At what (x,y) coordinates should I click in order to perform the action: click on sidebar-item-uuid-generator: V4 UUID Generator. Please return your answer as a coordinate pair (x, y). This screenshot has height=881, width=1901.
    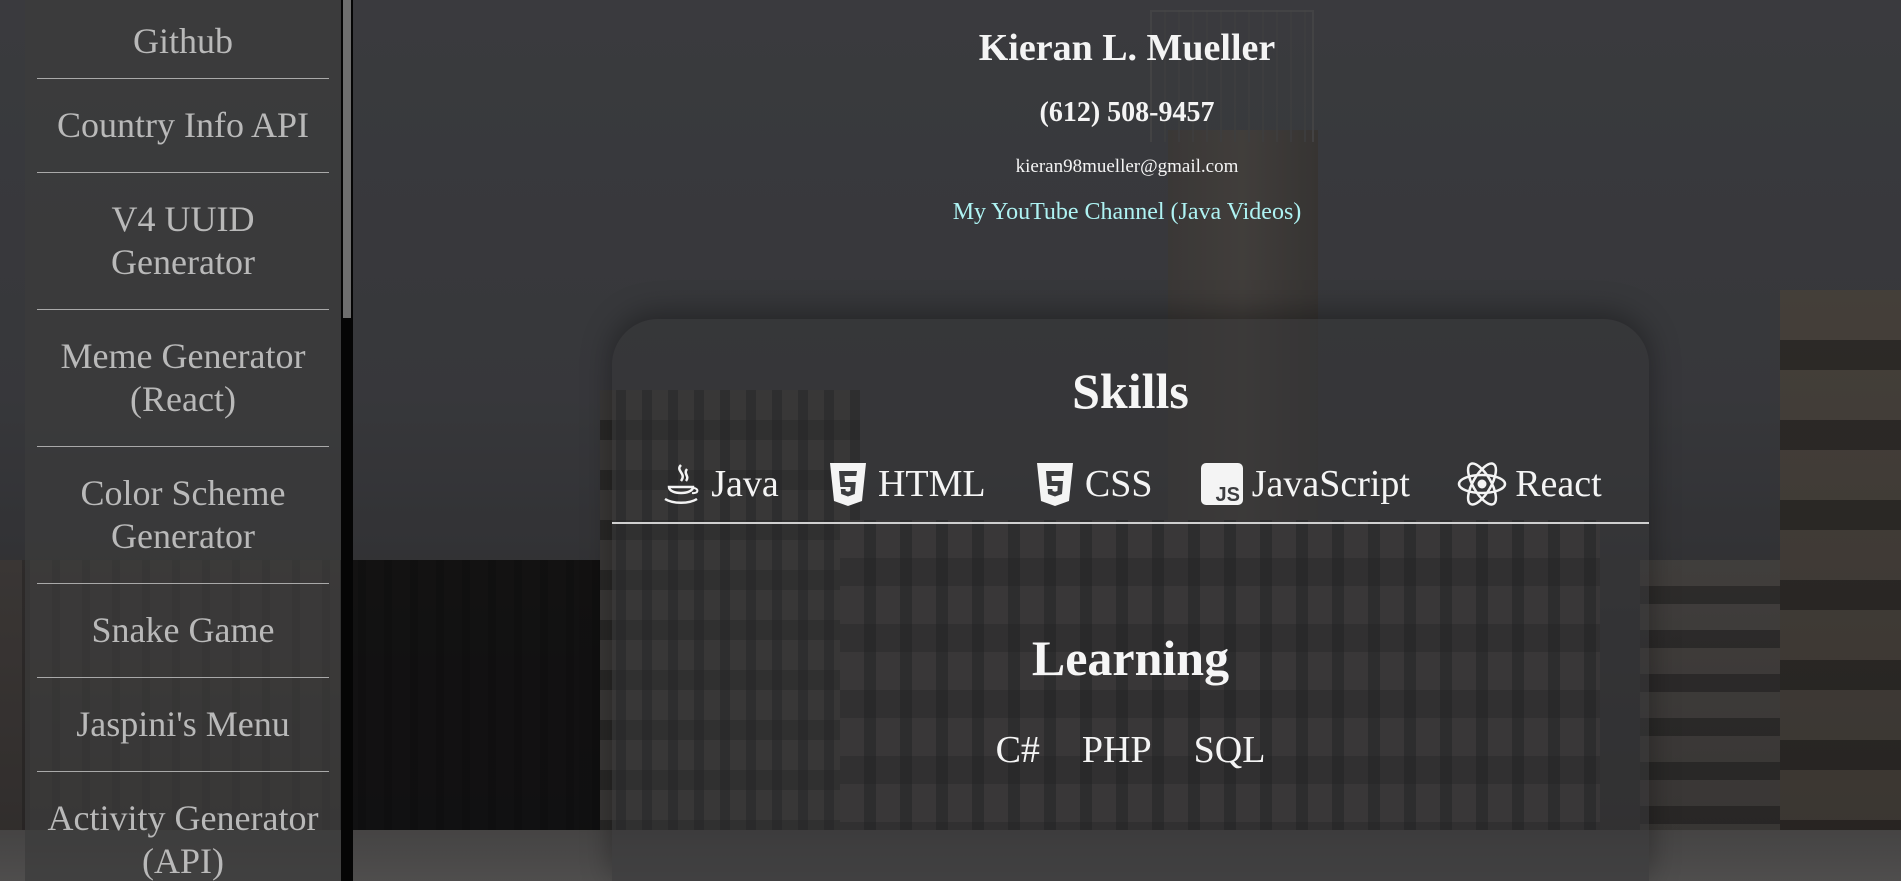
    Looking at the image, I should click on (183, 241).